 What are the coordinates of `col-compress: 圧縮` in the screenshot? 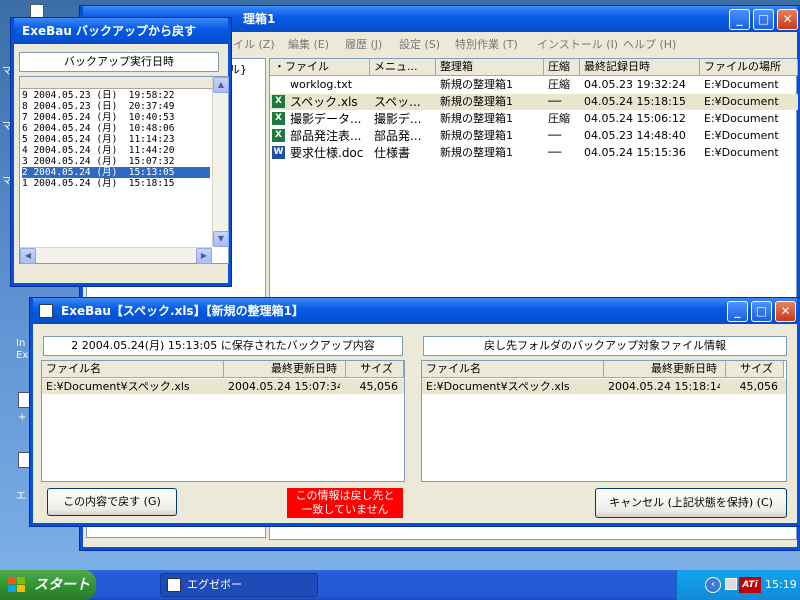 It's located at (562, 67).